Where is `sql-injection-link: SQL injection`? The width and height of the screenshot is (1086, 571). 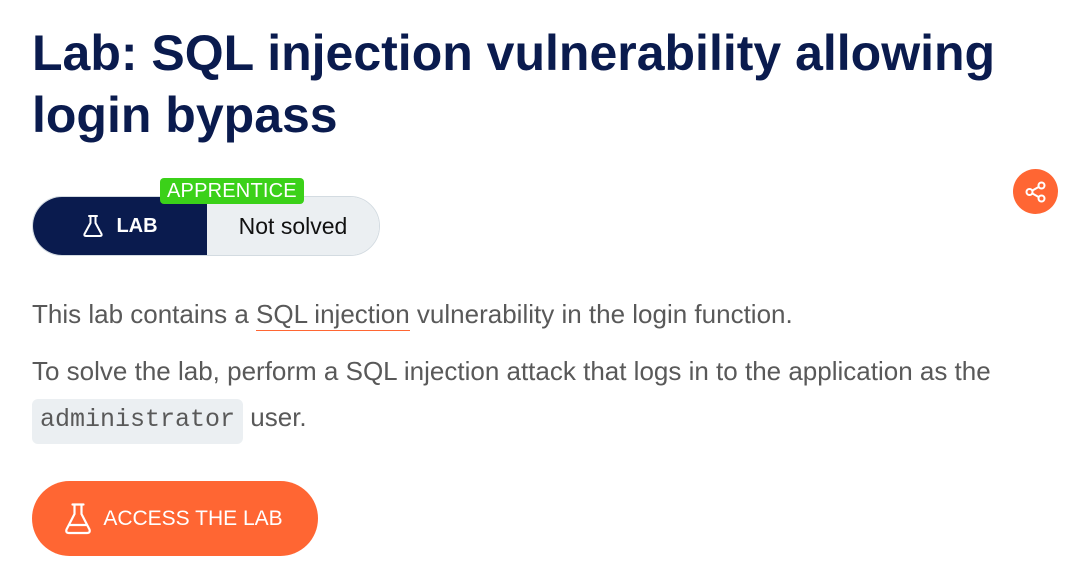 sql-injection-link: SQL injection is located at coordinates (333, 315).